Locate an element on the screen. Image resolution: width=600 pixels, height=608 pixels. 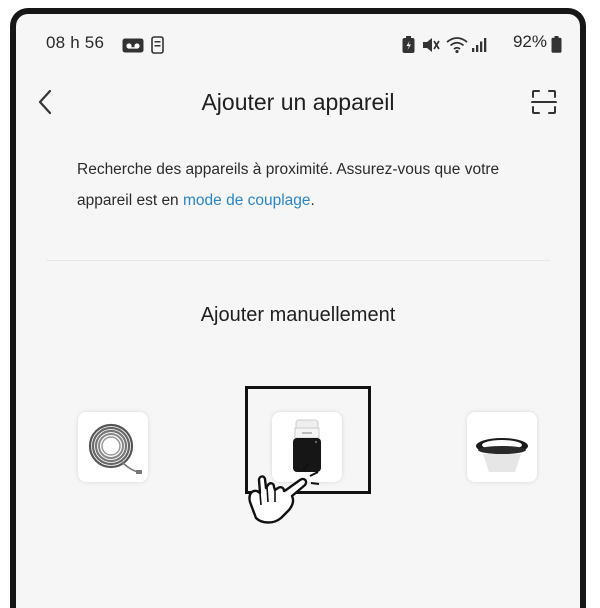
status-time: 08 h 56 is located at coordinates (75, 42).